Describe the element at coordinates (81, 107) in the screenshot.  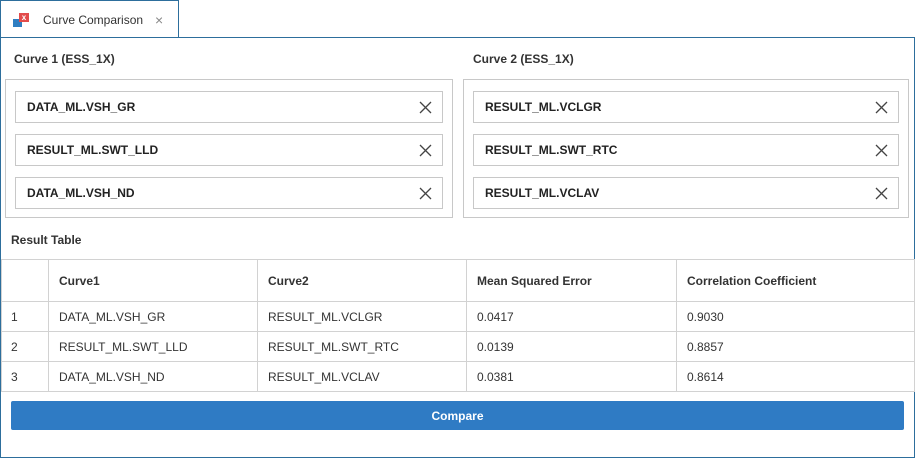
I see `curve1-item-label: DATA_ML.VSH_GR` at that location.